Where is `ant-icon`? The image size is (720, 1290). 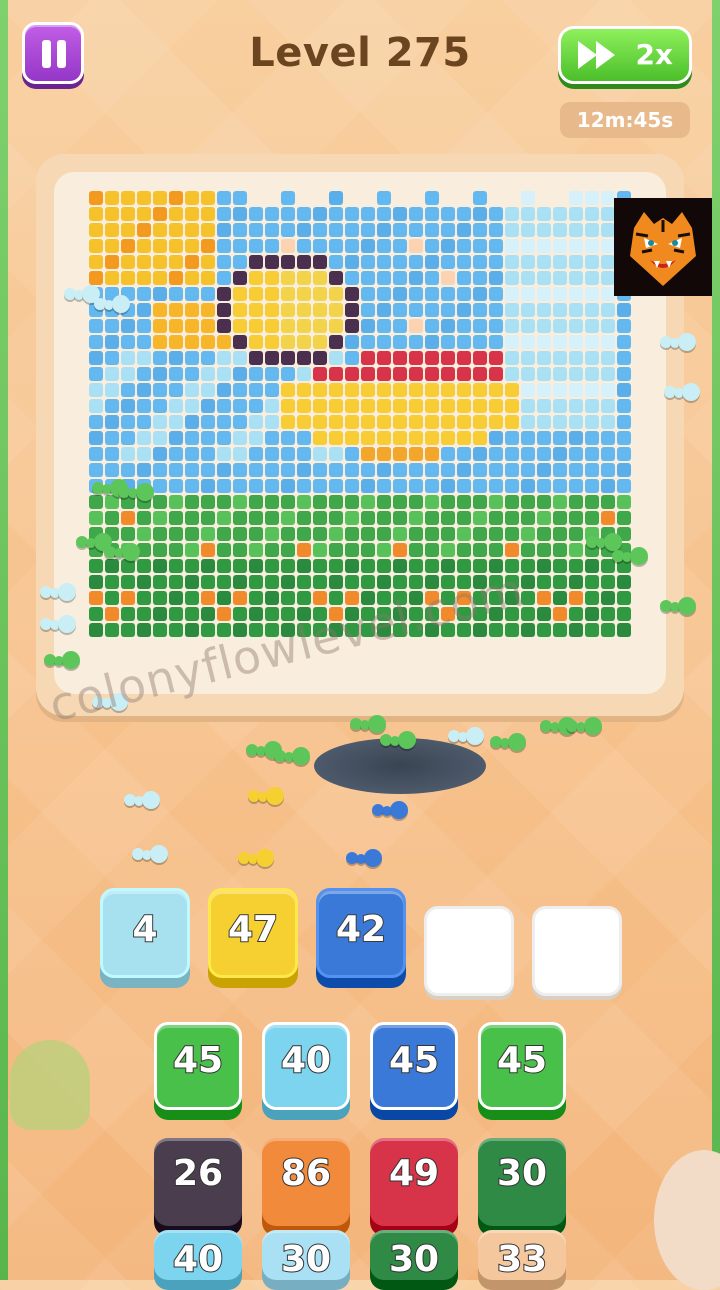
ant-icon is located at coordinates (390, 811).